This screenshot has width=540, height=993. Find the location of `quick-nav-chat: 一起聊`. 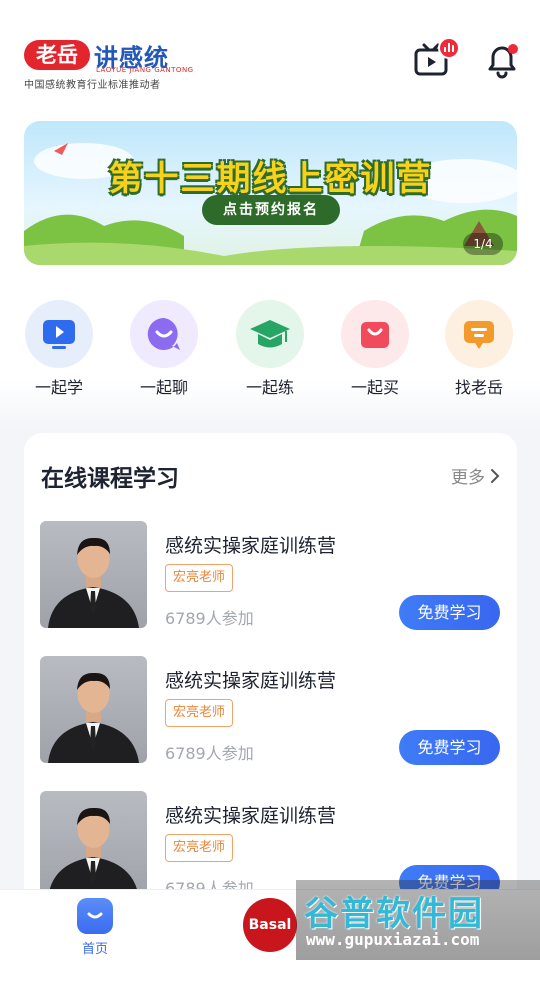

quick-nav-chat: 一起聊 is located at coordinates (164, 349).